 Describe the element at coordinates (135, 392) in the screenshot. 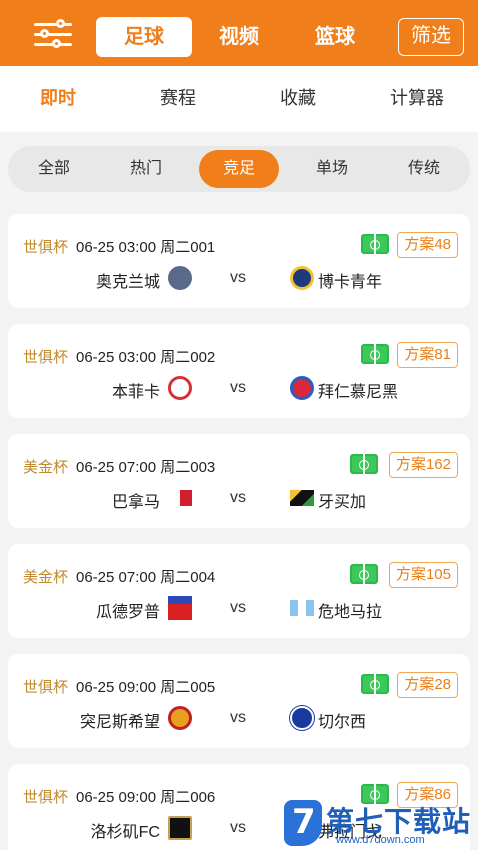

I see `home-team: 本菲卡` at that location.